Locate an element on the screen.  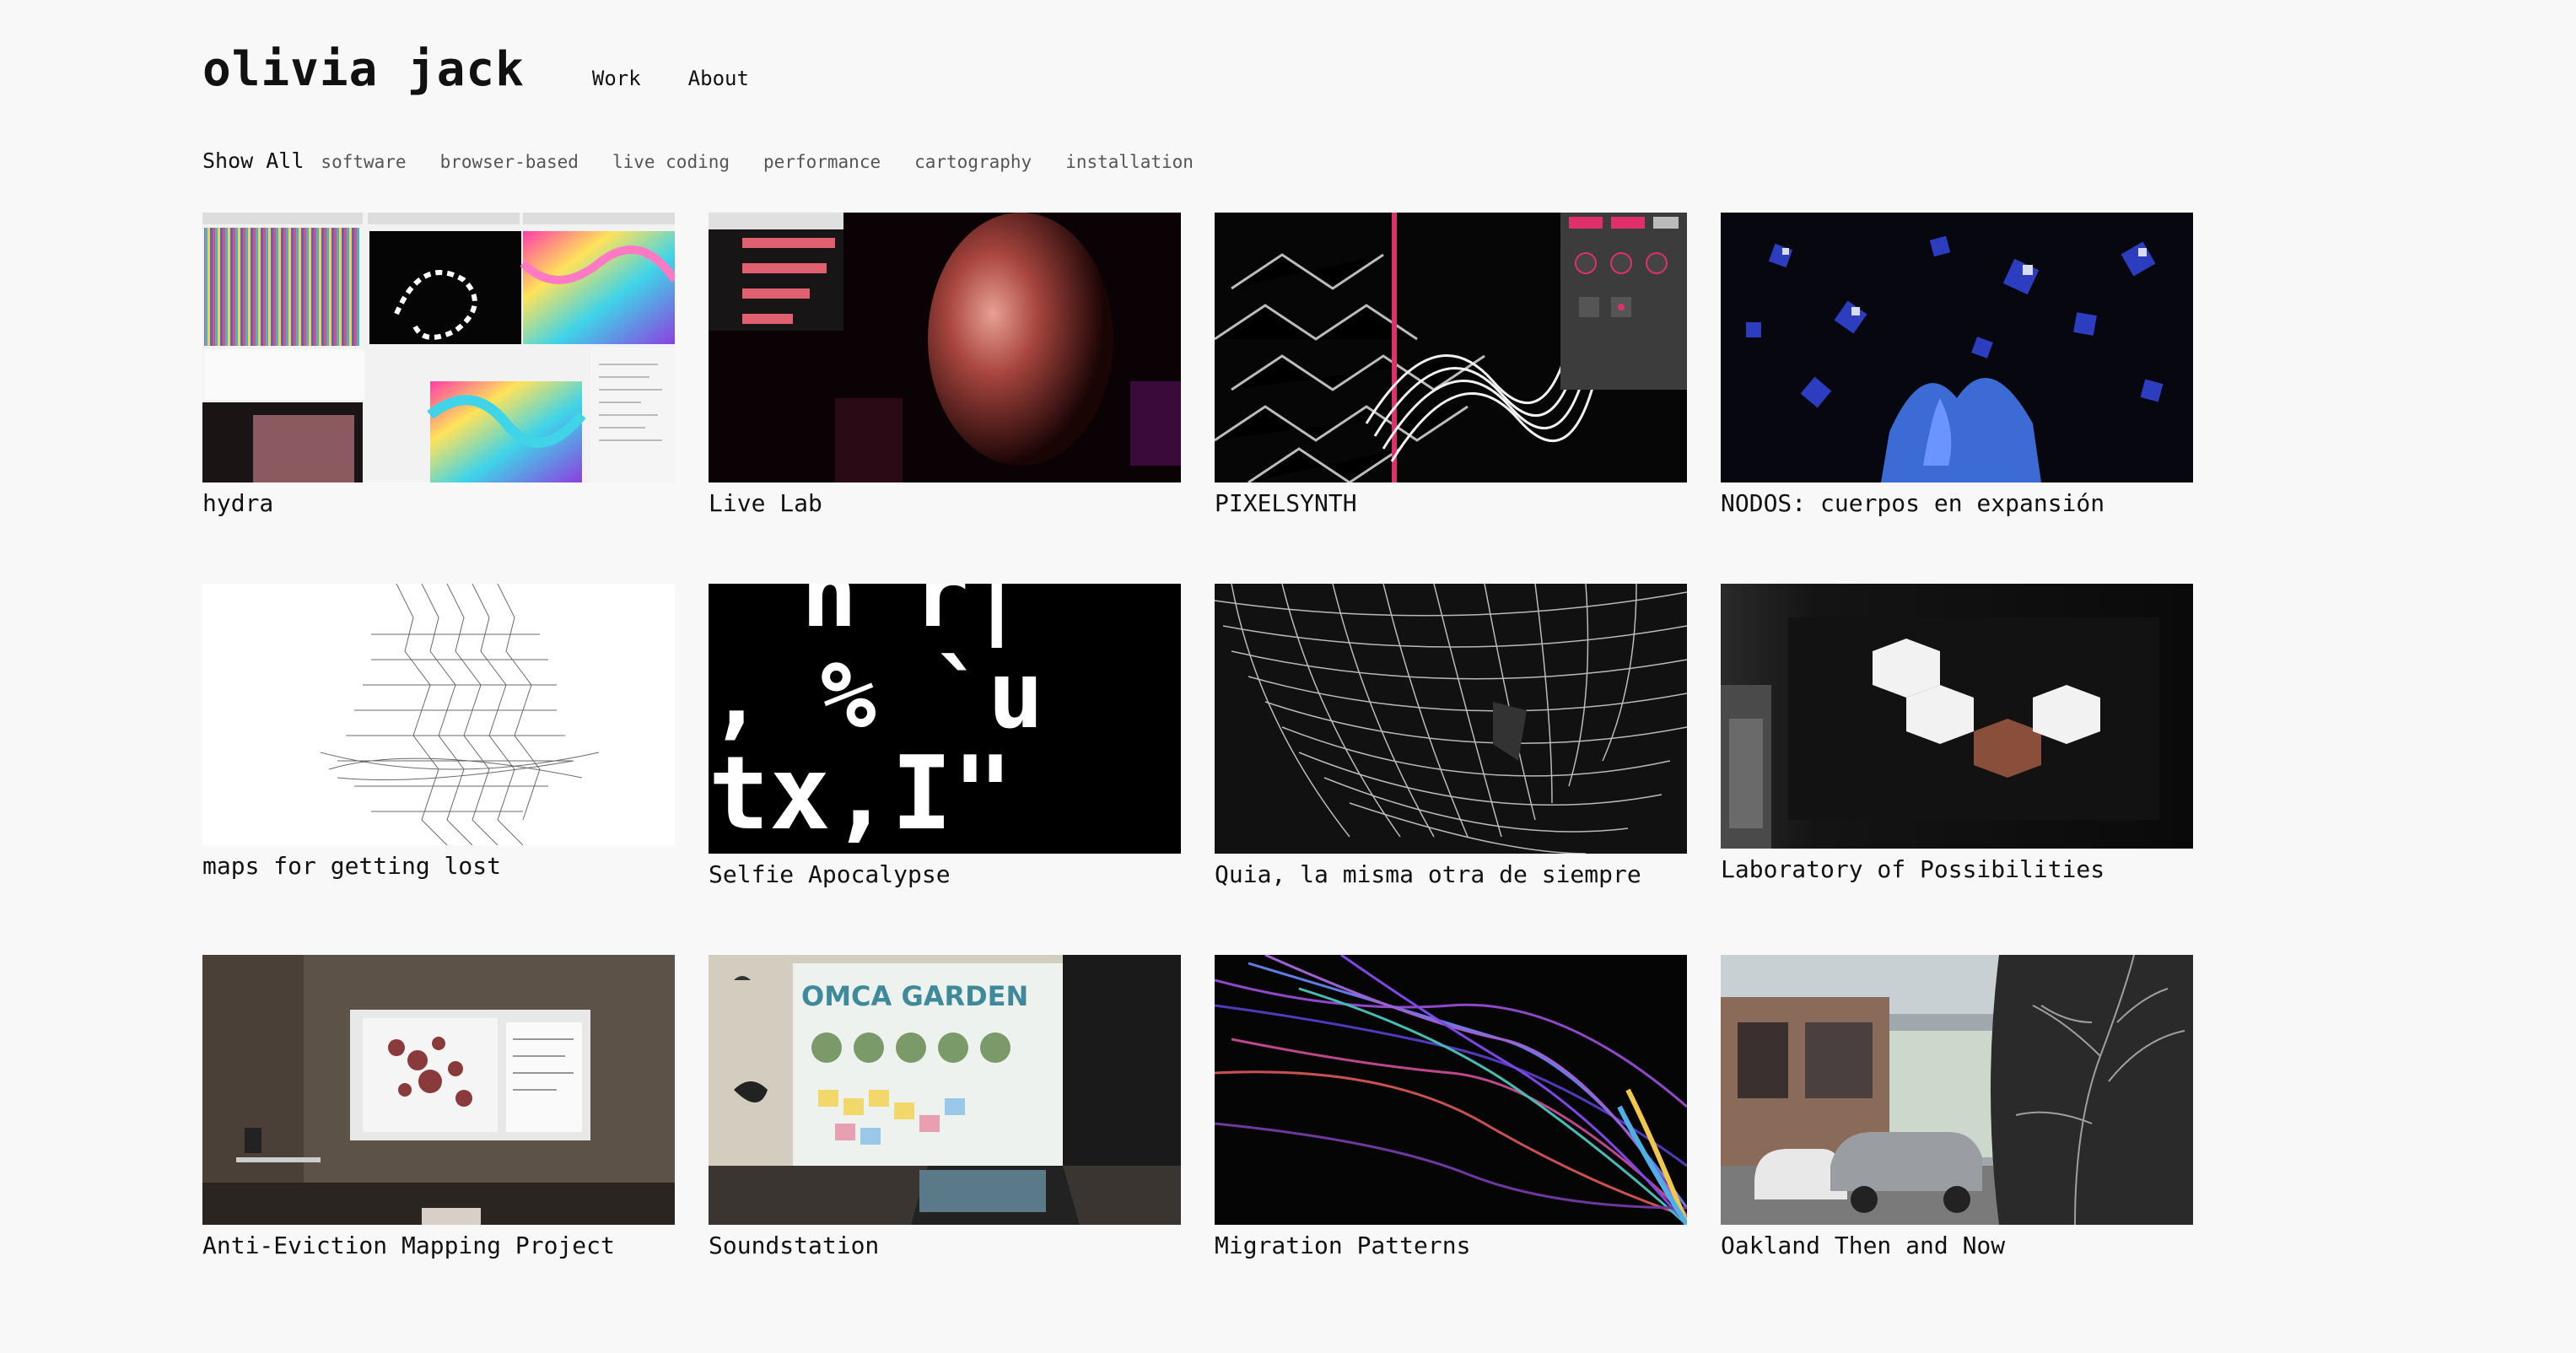
project-thumbnail: OMCA GARDEN is located at coordinates (945, 1090).